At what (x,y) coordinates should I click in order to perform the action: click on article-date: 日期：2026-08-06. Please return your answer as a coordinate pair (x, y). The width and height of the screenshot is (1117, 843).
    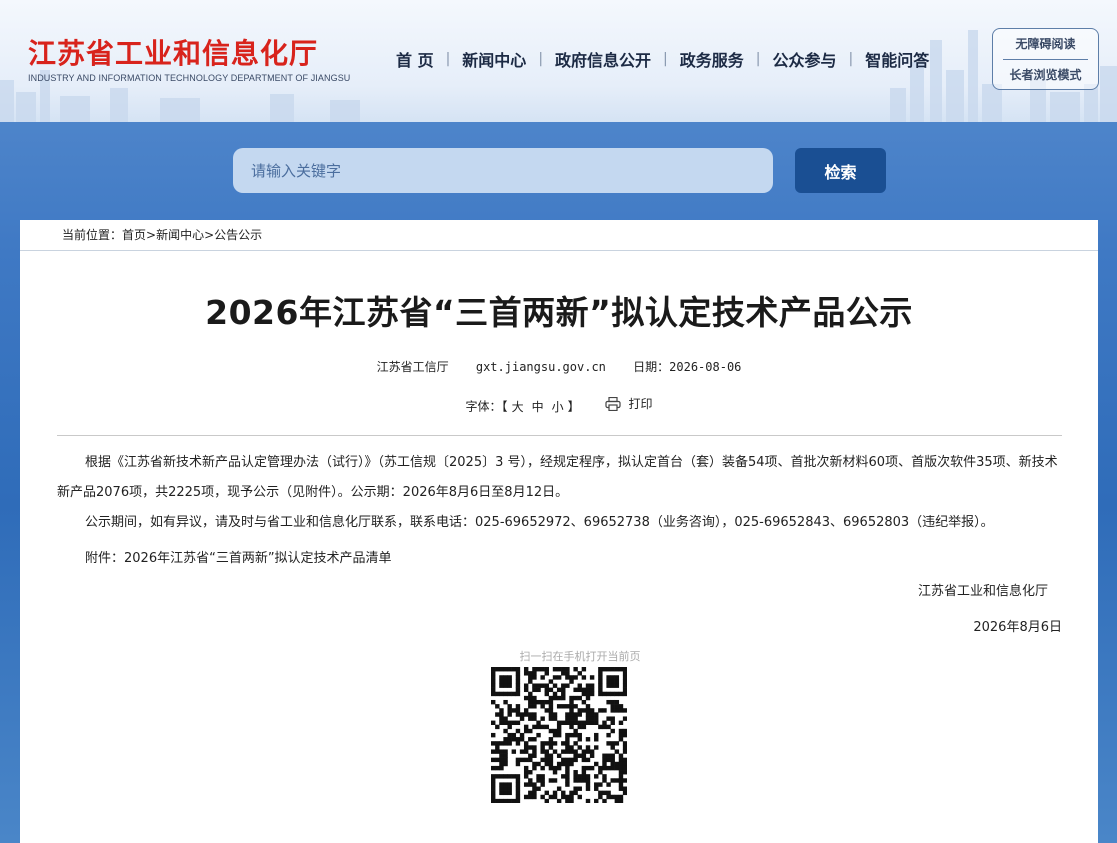
    Looking at the image, I should click on (687, 367).